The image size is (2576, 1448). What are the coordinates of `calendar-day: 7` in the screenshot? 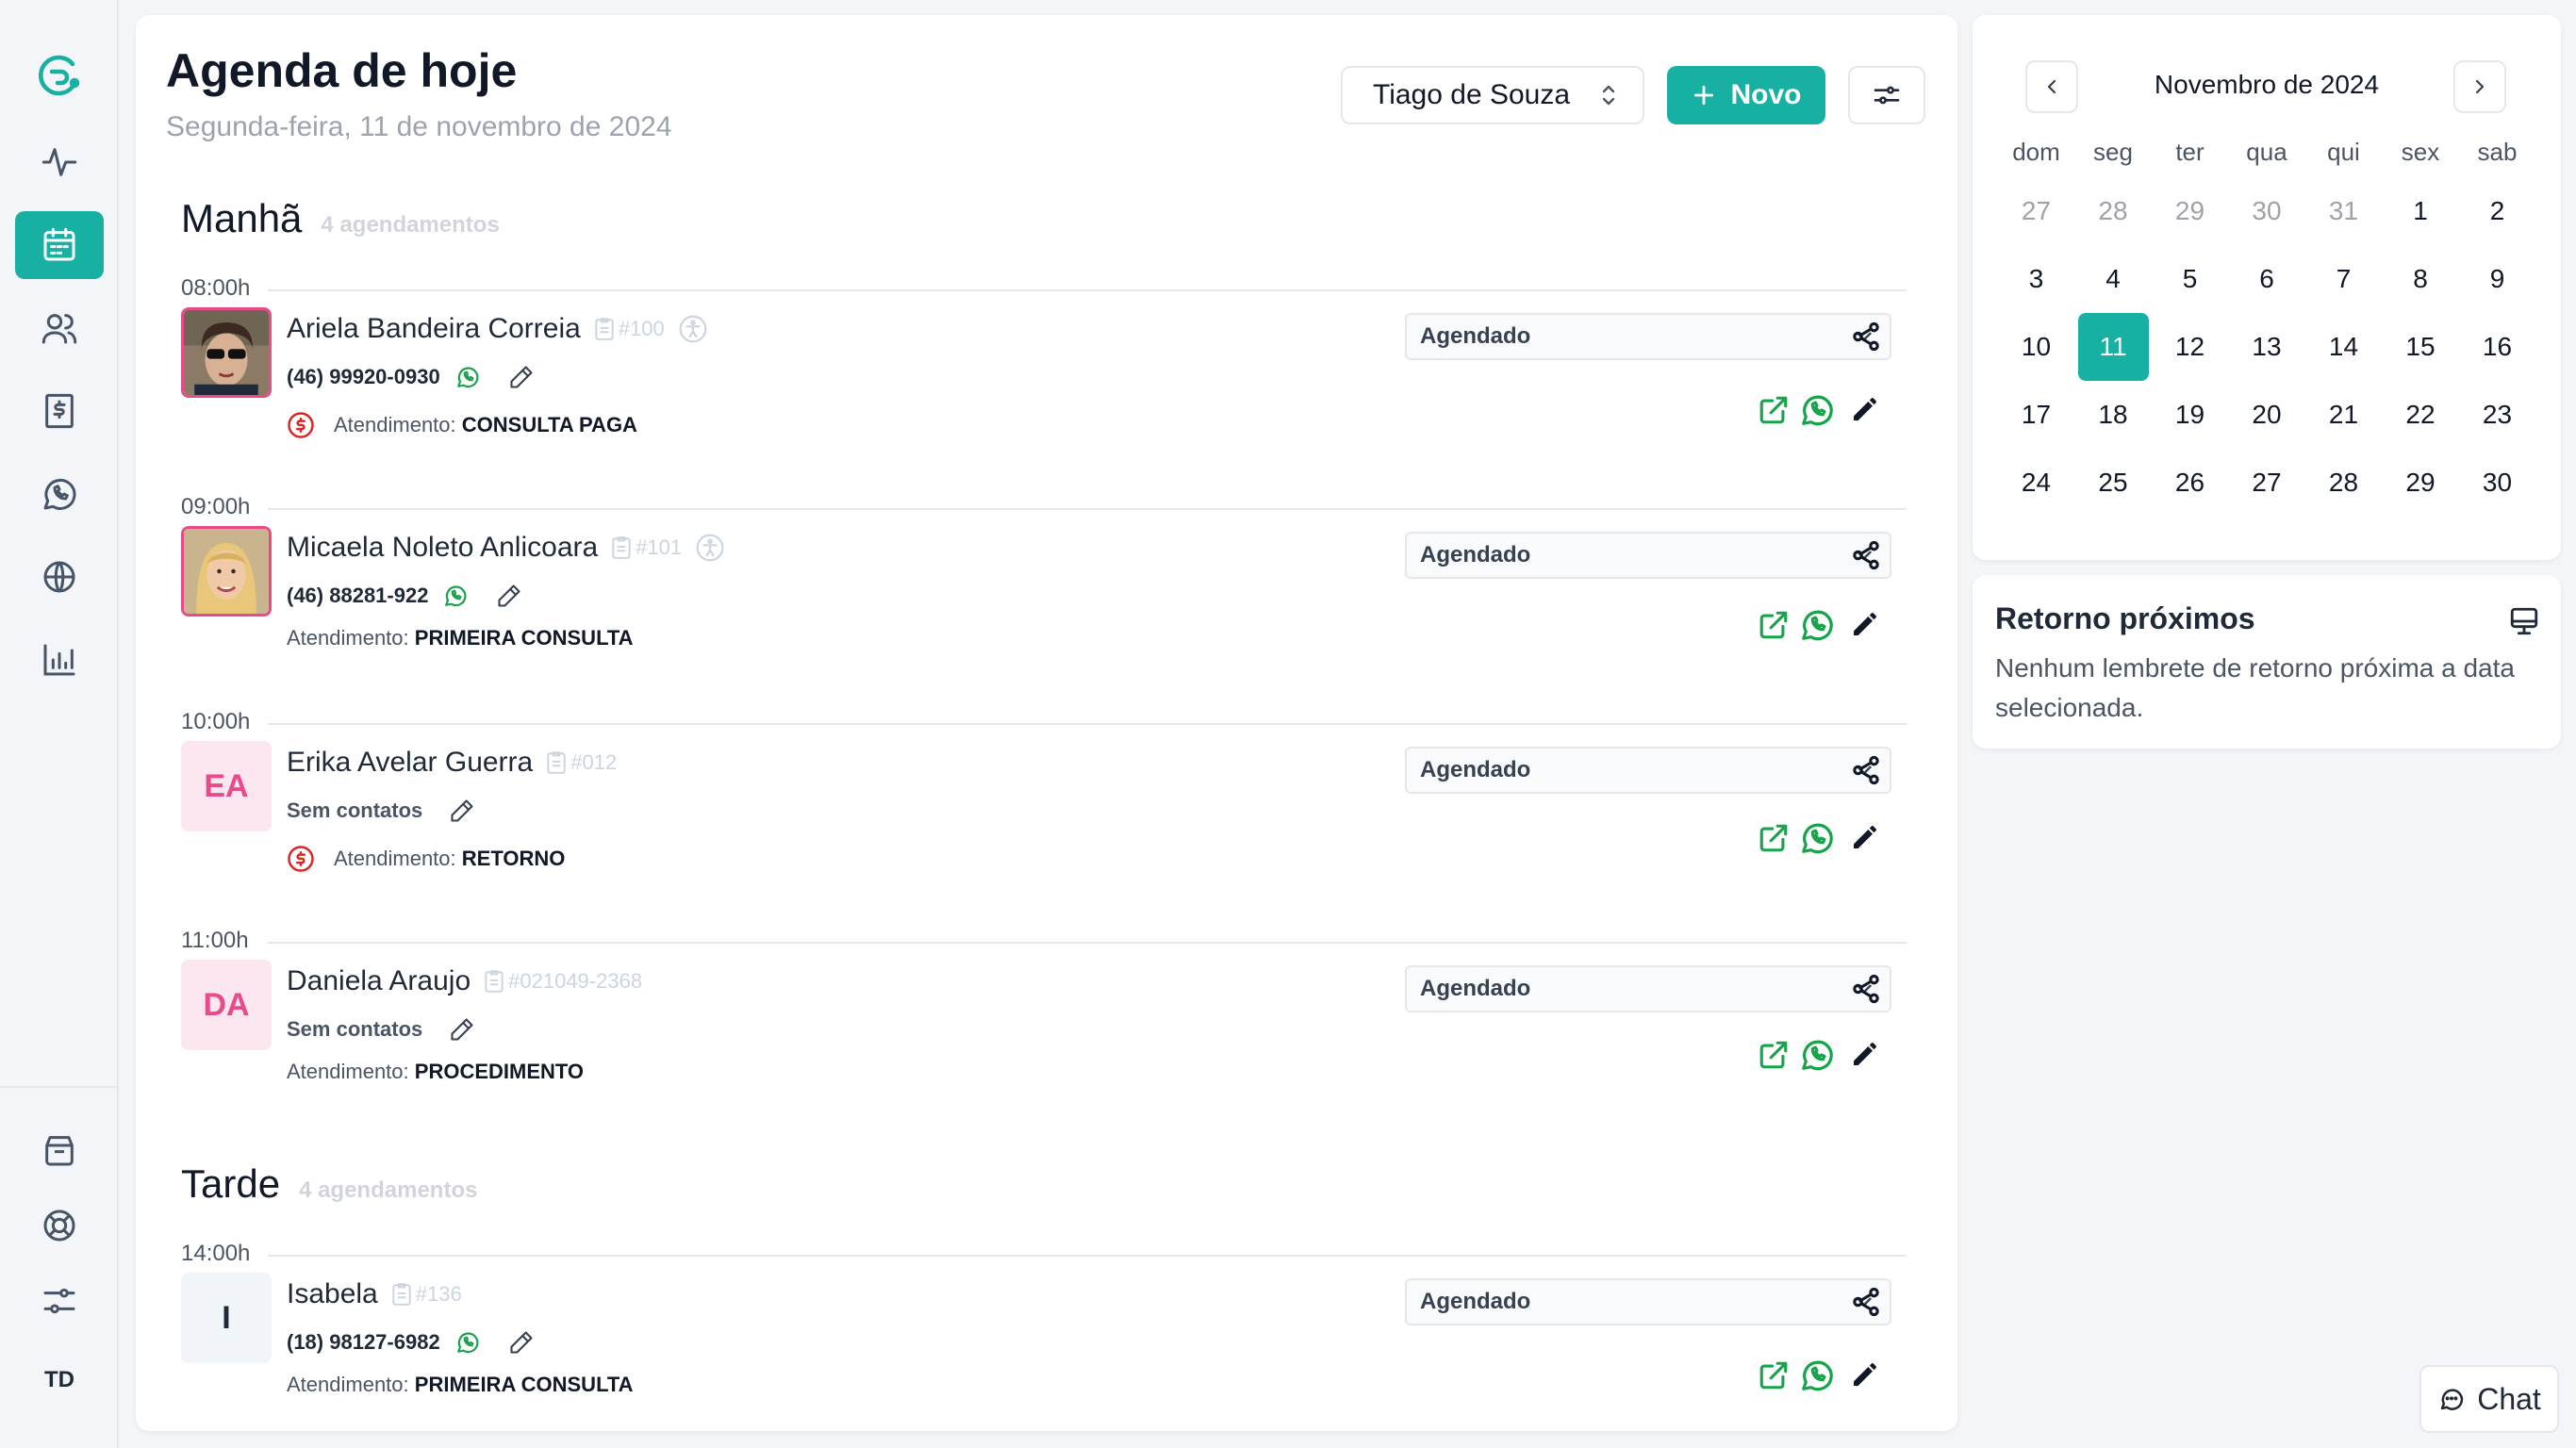 It's located at (2343, 279).